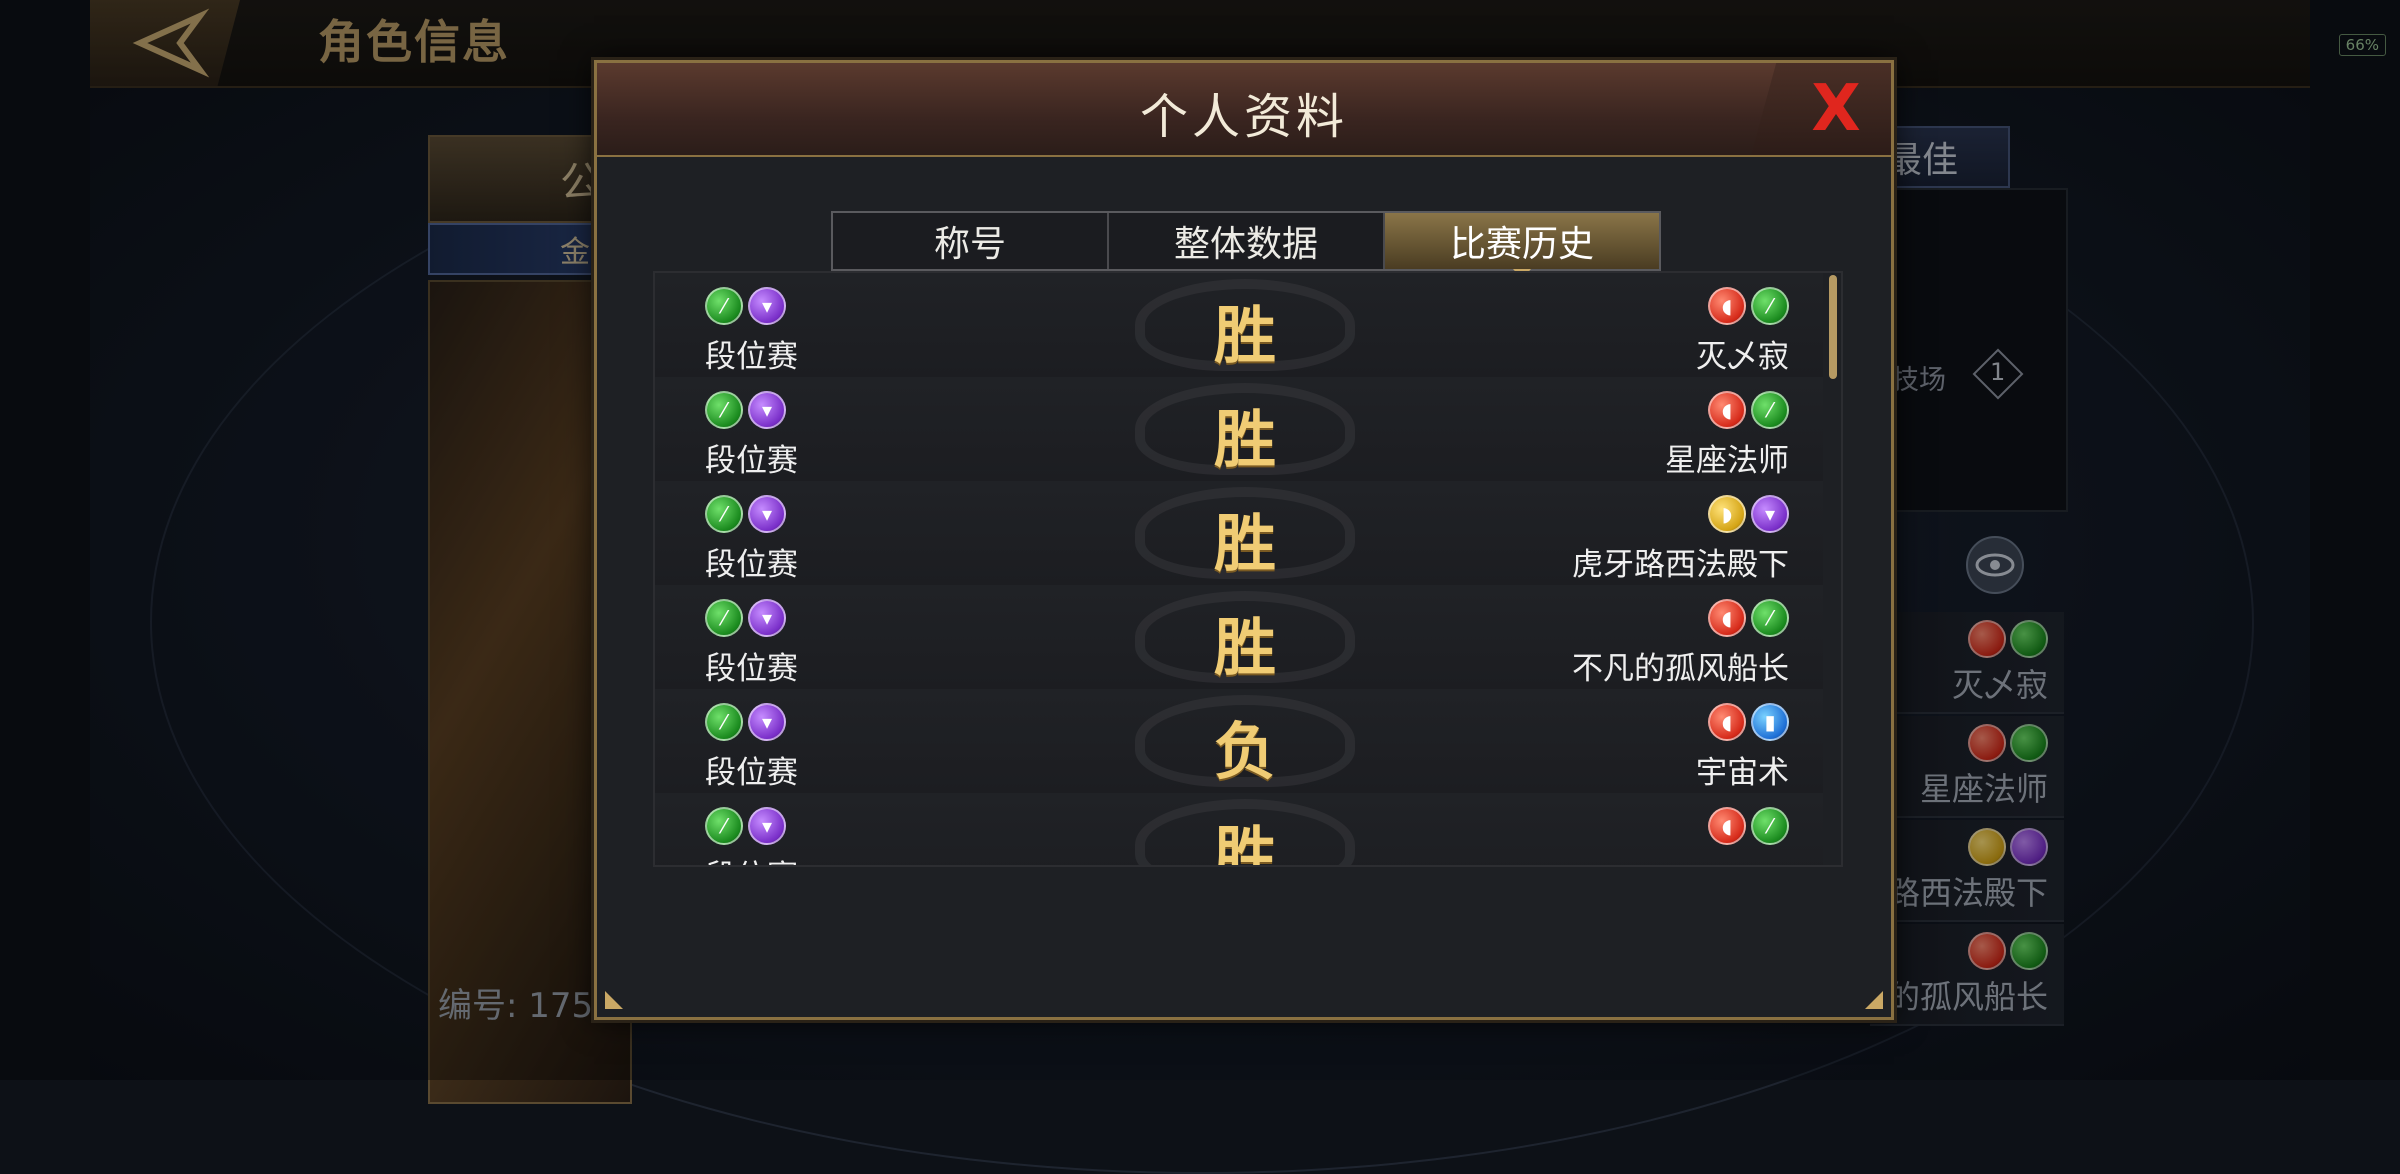  I want to click on match-row: ⁄ ▾ 段位赛 胜 ◖ ⁄ 星座法师, so click(1239, 430).